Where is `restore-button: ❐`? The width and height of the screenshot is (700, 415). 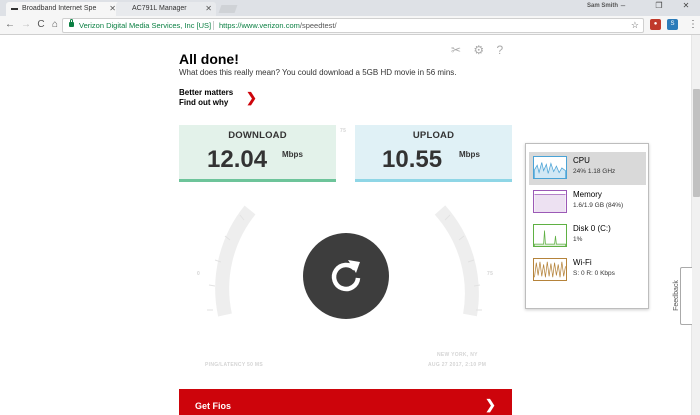
restore-button: ❐ is located at coordinates (659, 5).